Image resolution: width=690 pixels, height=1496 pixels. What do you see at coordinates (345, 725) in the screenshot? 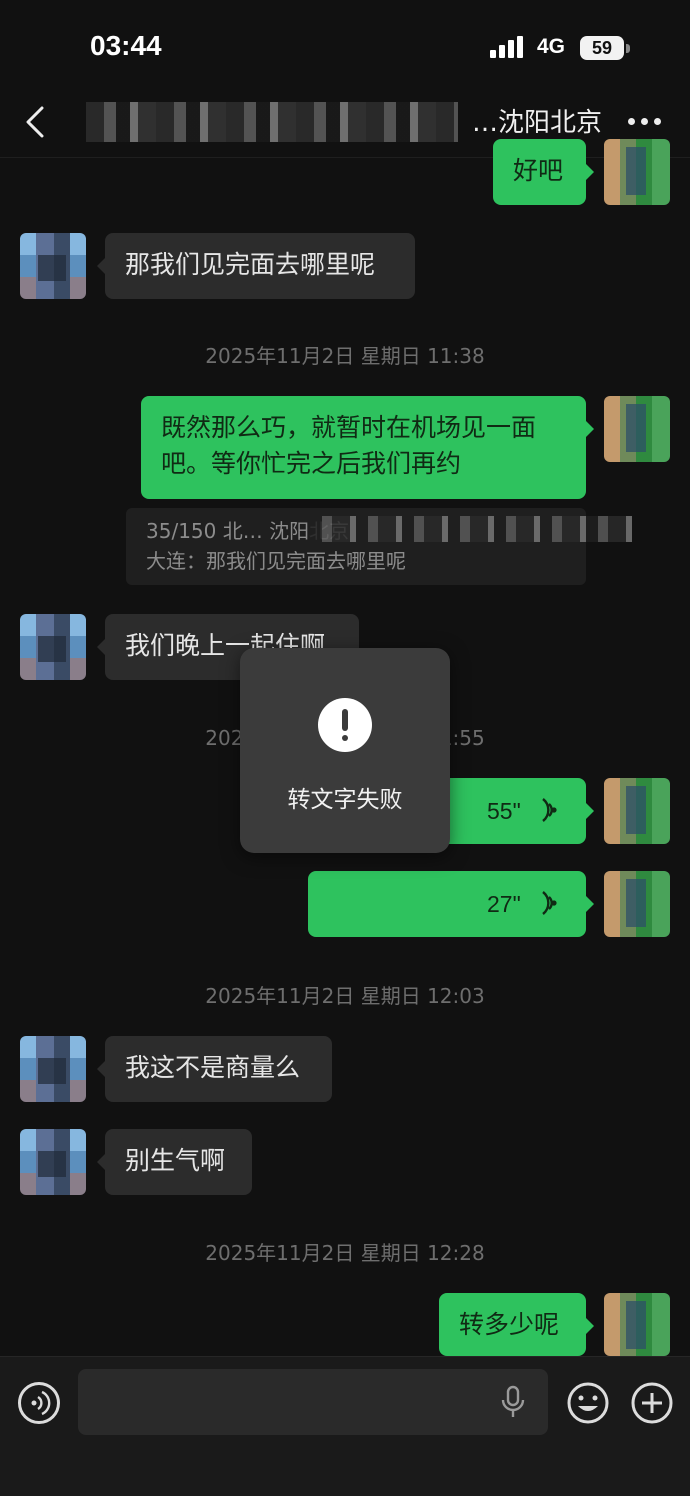
I see `exclamation-icon` at bounding box center [345, 725].